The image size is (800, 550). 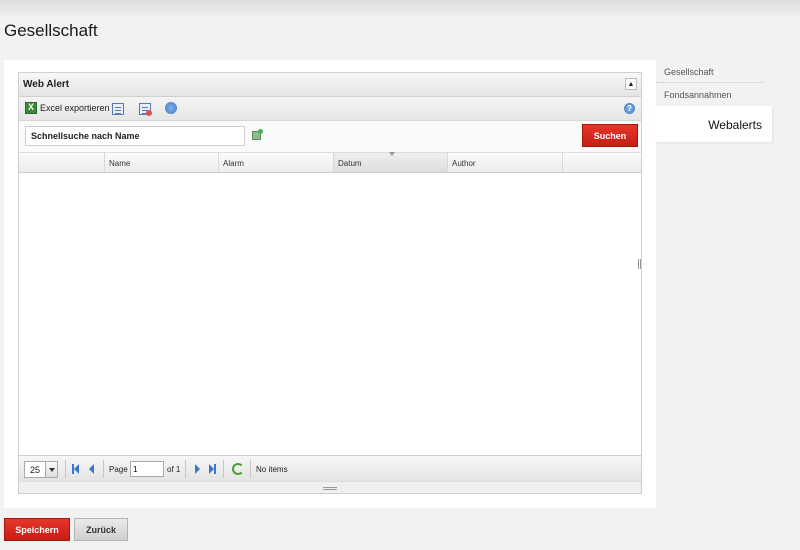 I want to click on first-page-icon, so click(x=75, y=469).